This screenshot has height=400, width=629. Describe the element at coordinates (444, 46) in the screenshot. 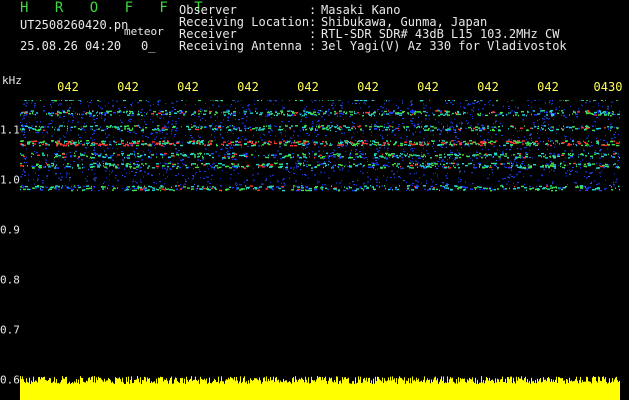

I see `info-value: 3el Yagi(V) Az 330 for Vladivostok` at that location.